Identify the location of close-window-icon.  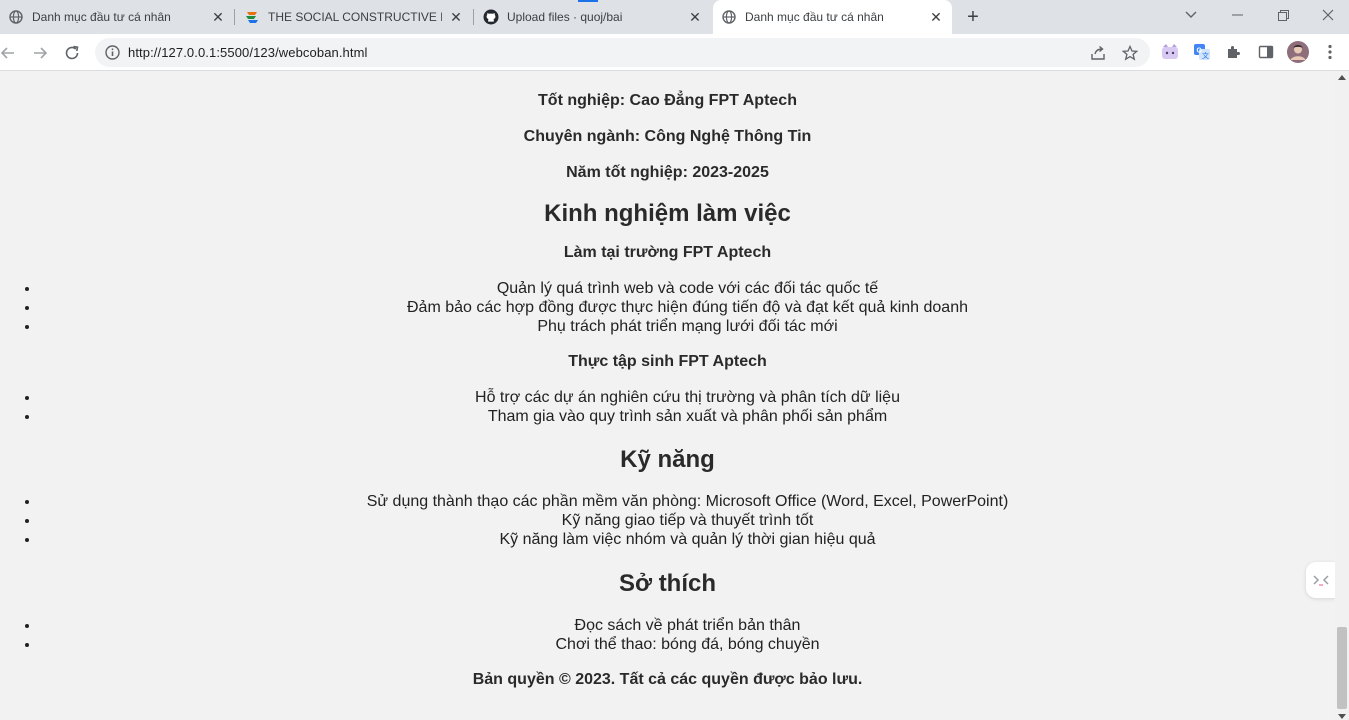
(1327, 15).